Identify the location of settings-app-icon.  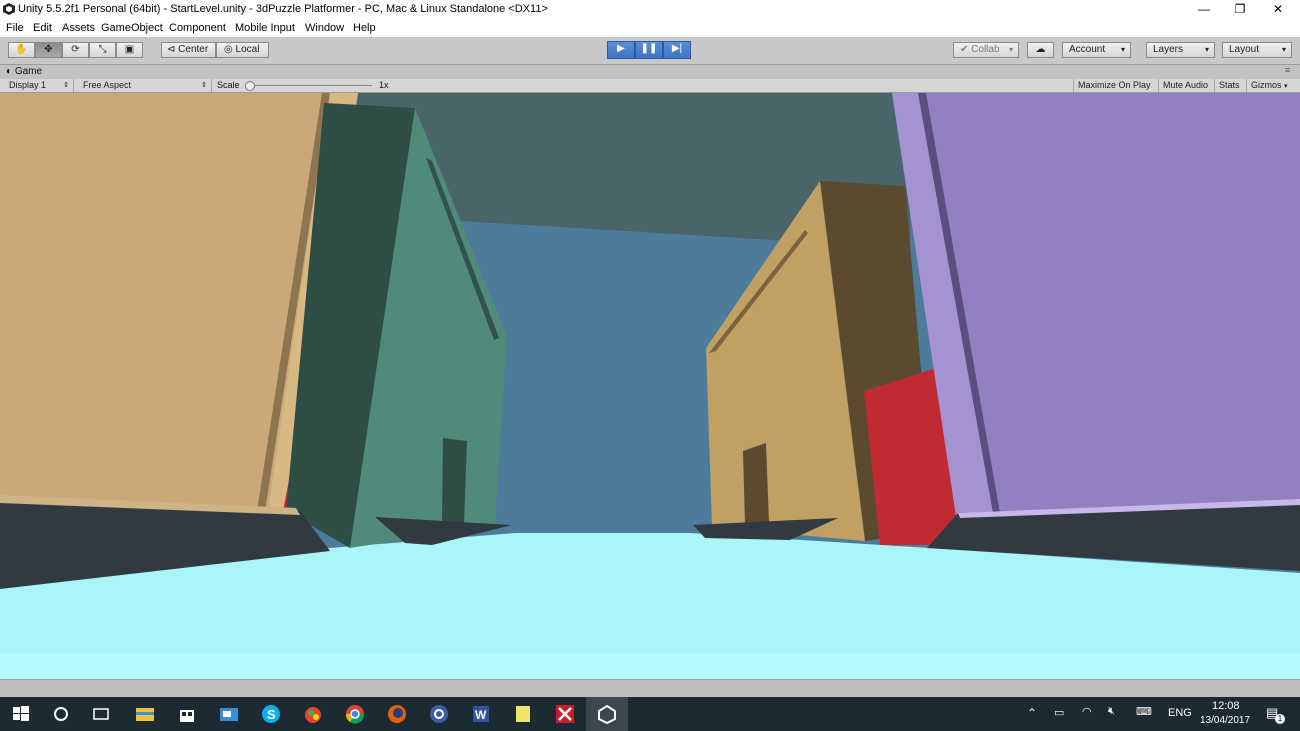
(439, 714).